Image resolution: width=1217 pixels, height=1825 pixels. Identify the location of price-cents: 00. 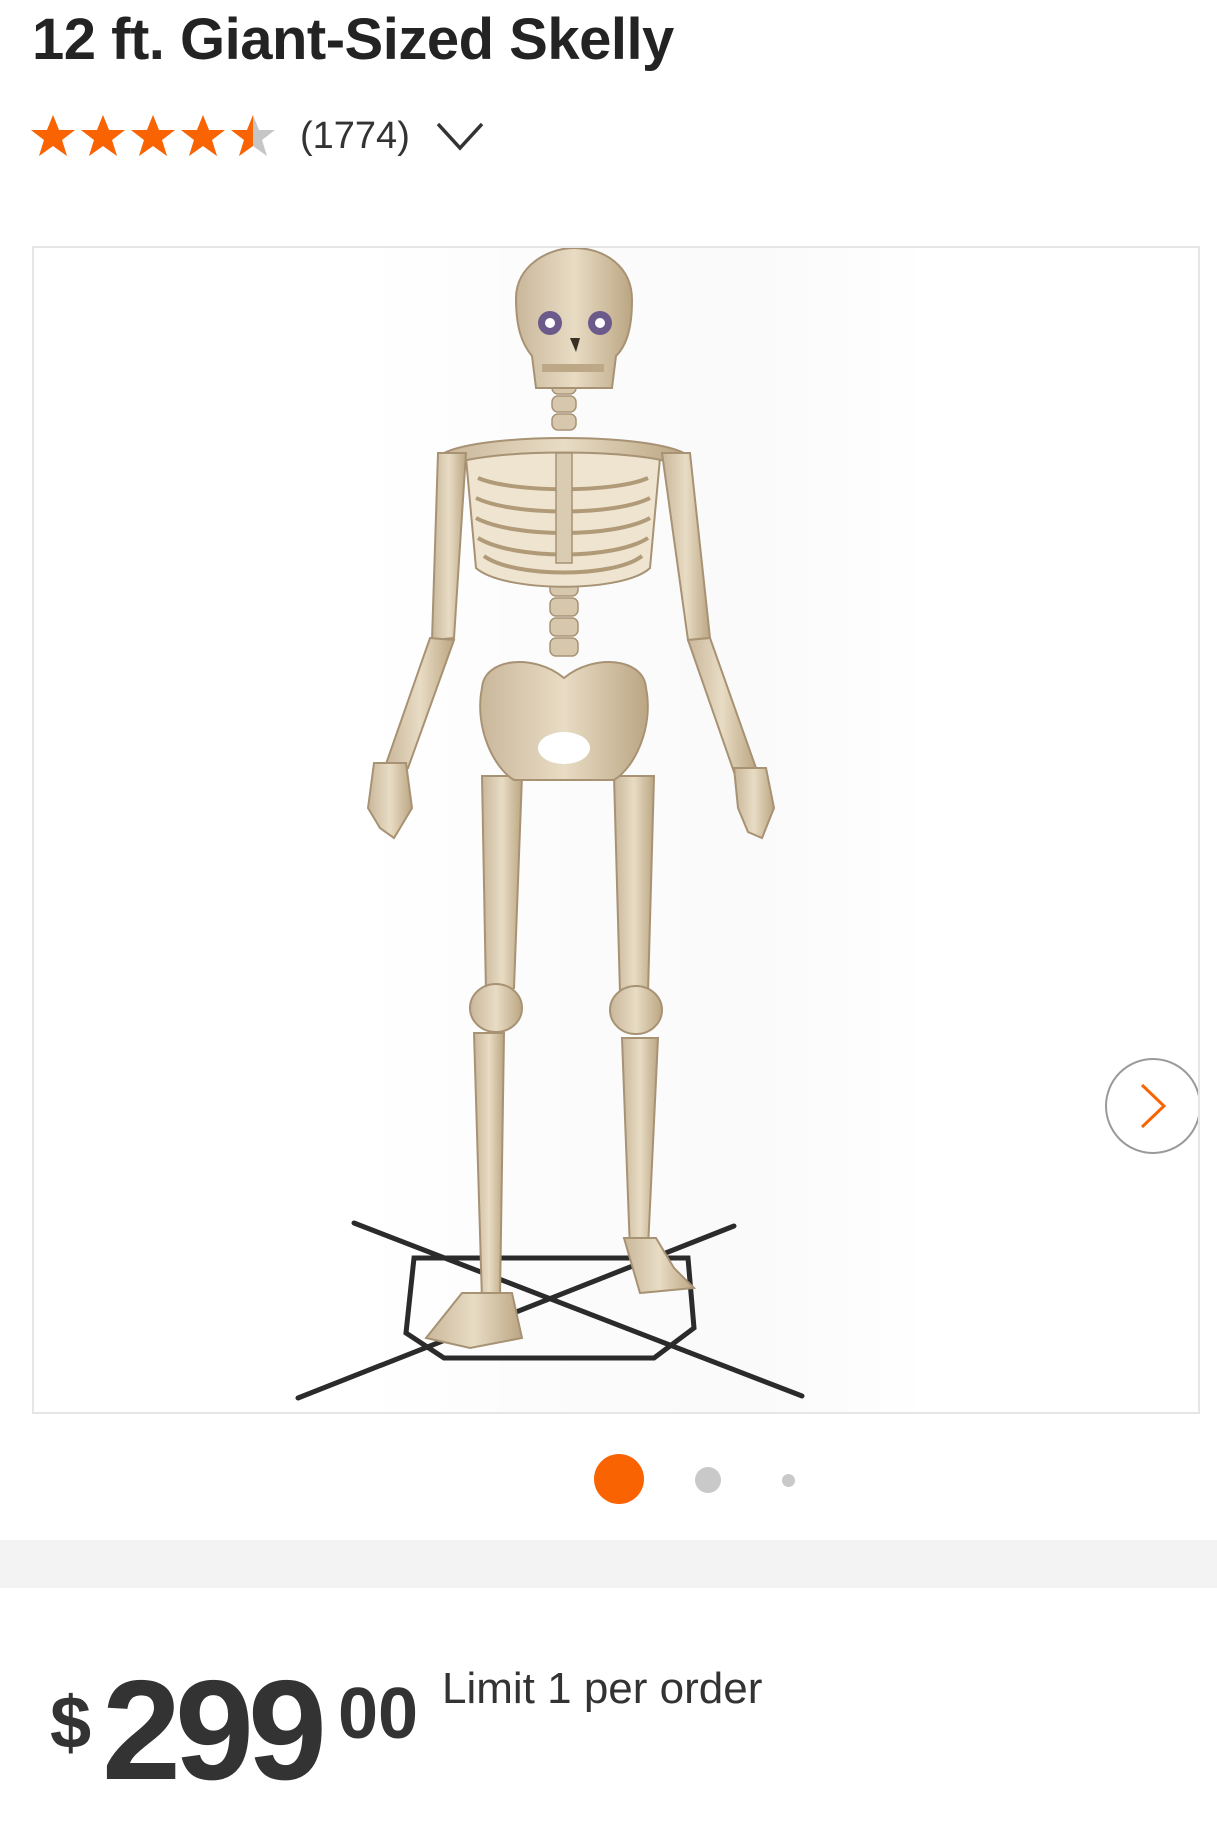
(378, 1714).